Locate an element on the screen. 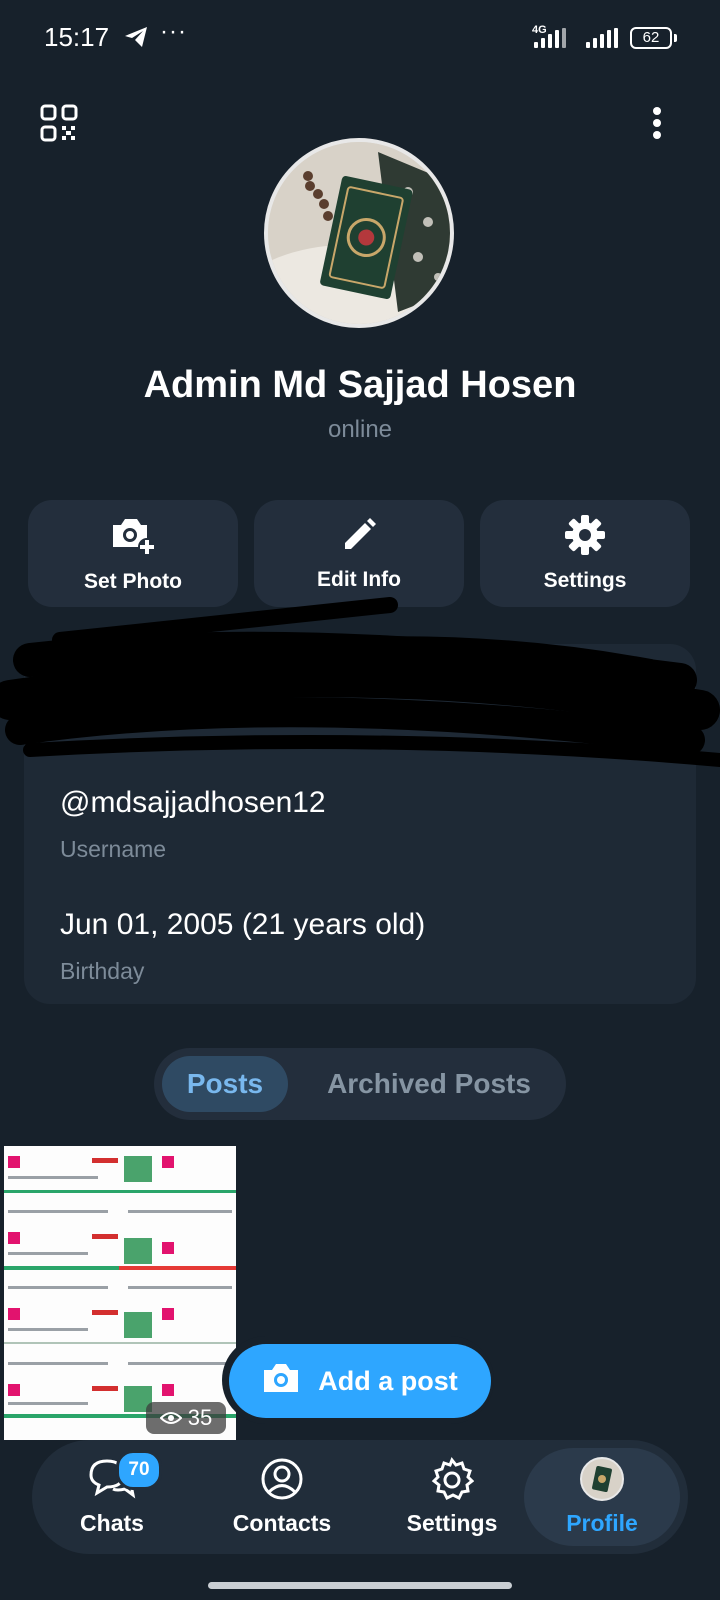 The width and height of the screenshot is (720, 1600). eye-icon is located at coordinates (171, 1418).